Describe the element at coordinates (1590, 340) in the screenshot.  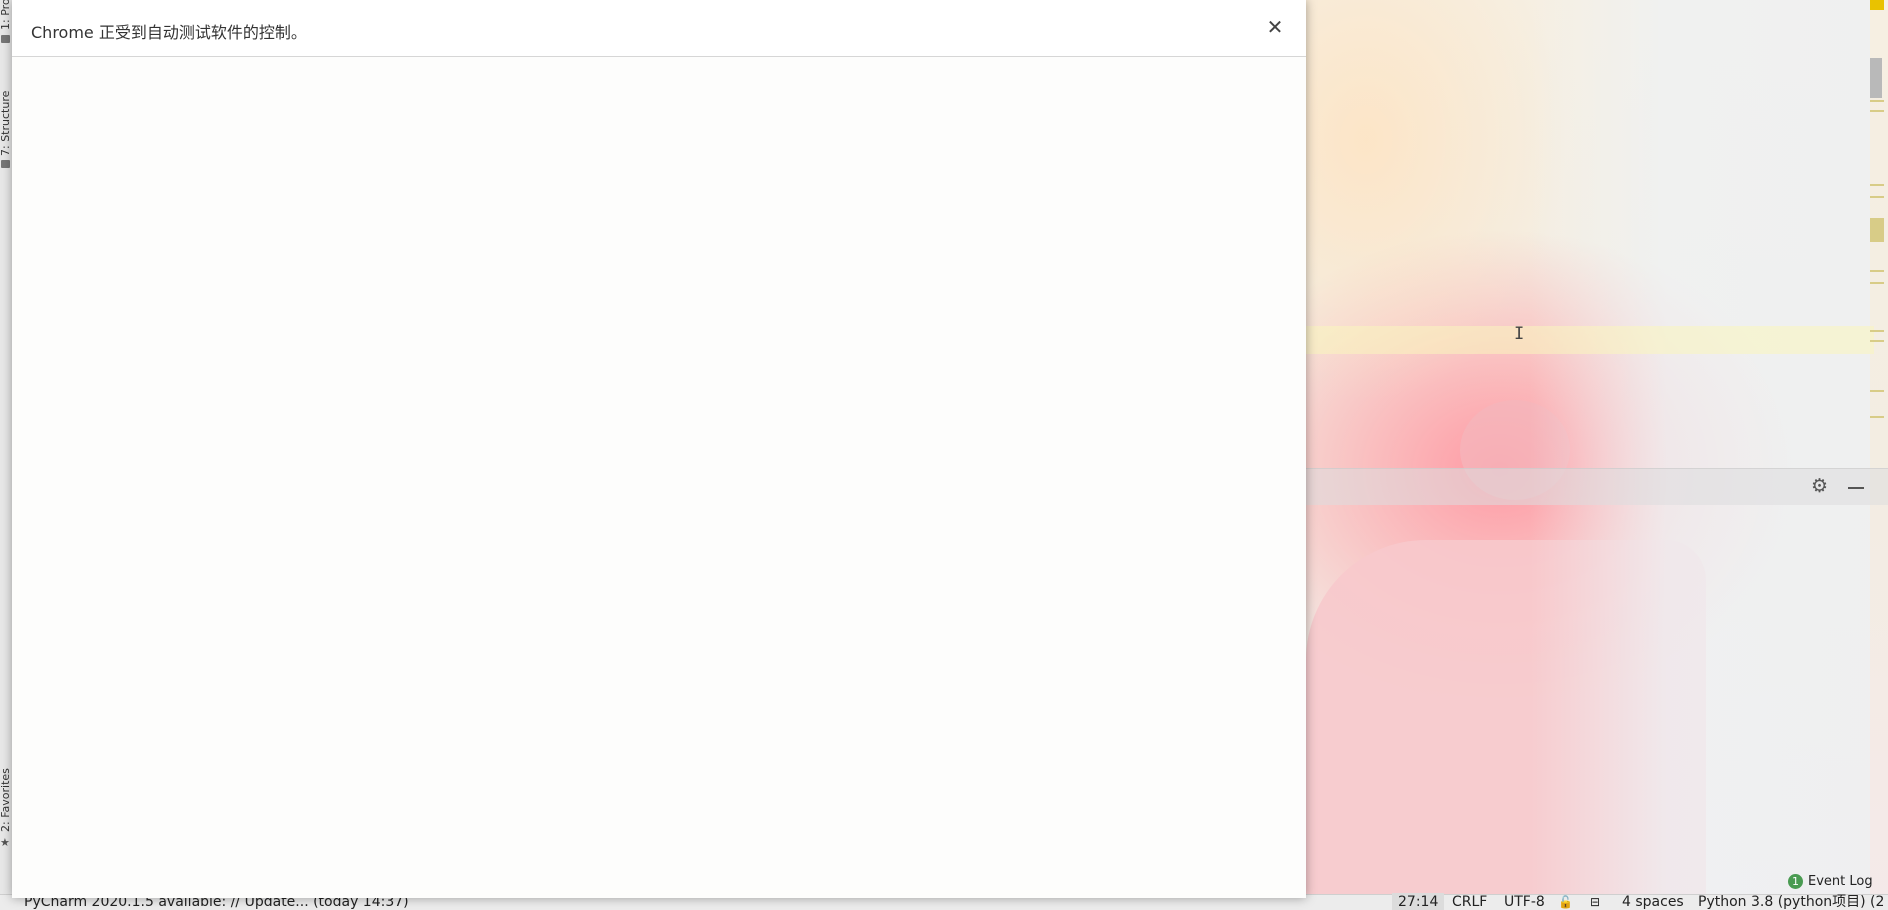
I see `current-line-highlight` at that location.